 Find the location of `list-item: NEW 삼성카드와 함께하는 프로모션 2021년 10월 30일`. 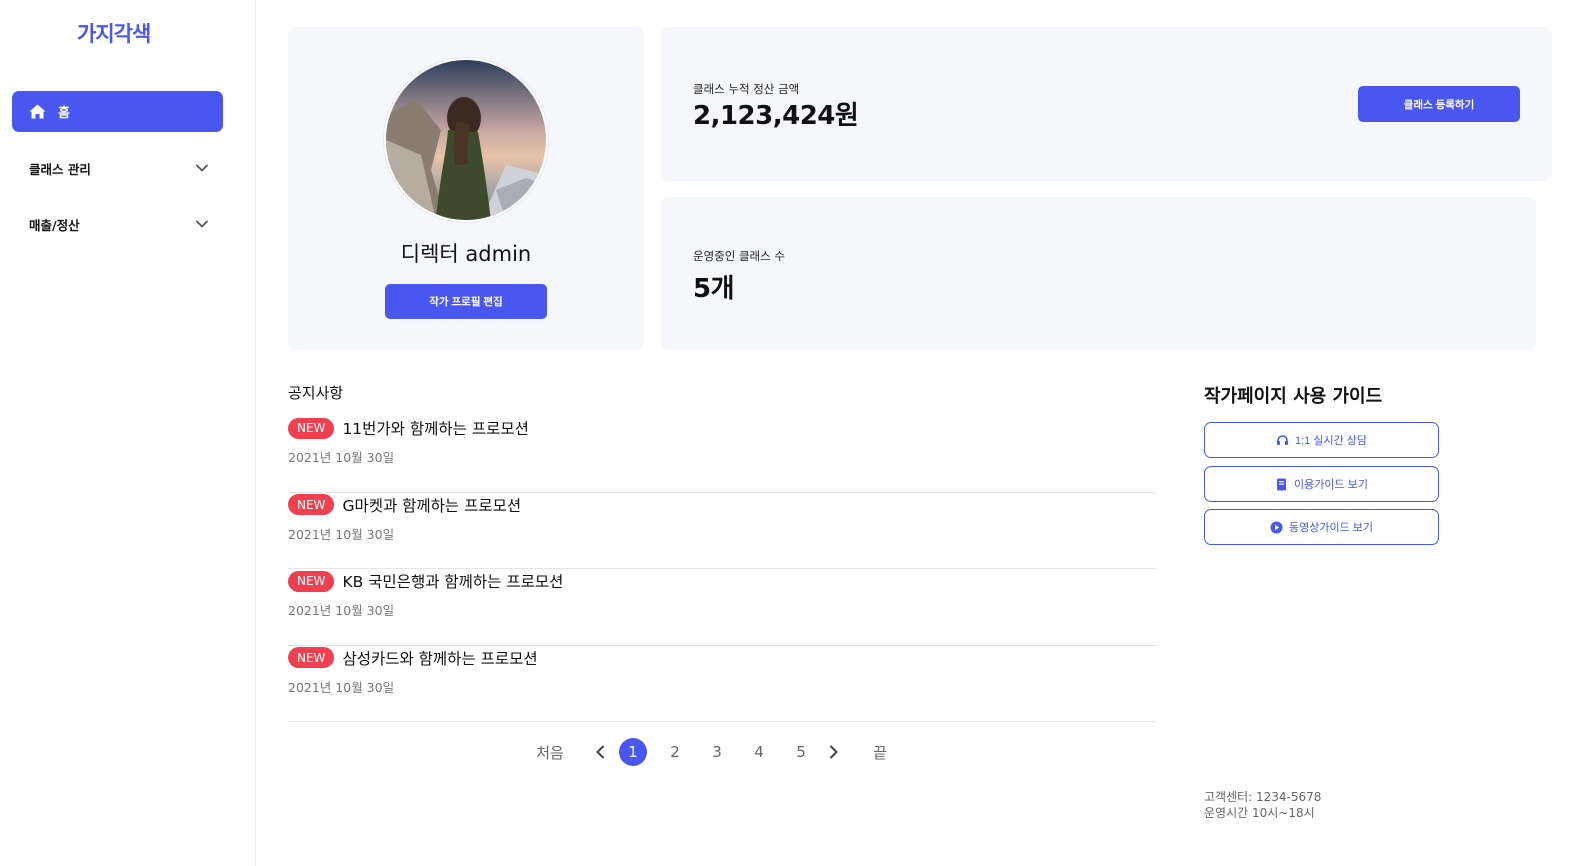

list-item: NEW 삼성카드와 함께하는 프로모션 2021년 10월 30일 is located at coordinates (722, 684).